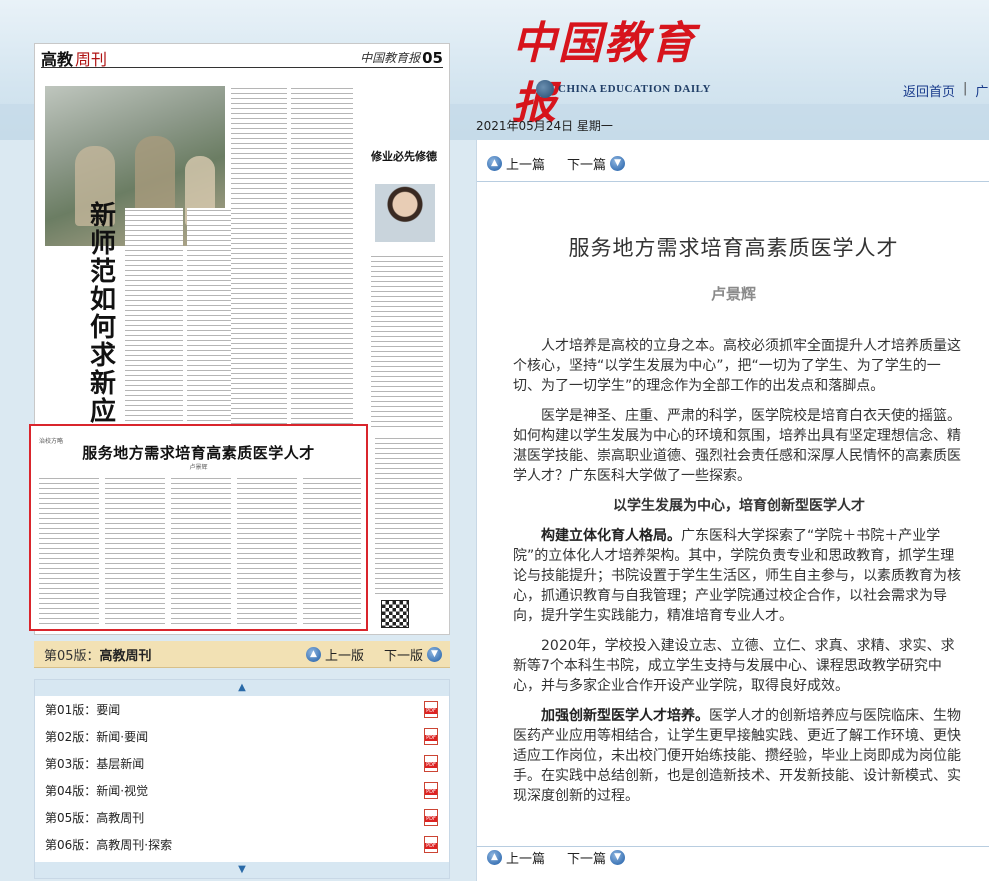  What do you see at coordinates (71, 737) in the screenshot?
I see `edition-num: 第02版：` at bounding box center [71, 737].